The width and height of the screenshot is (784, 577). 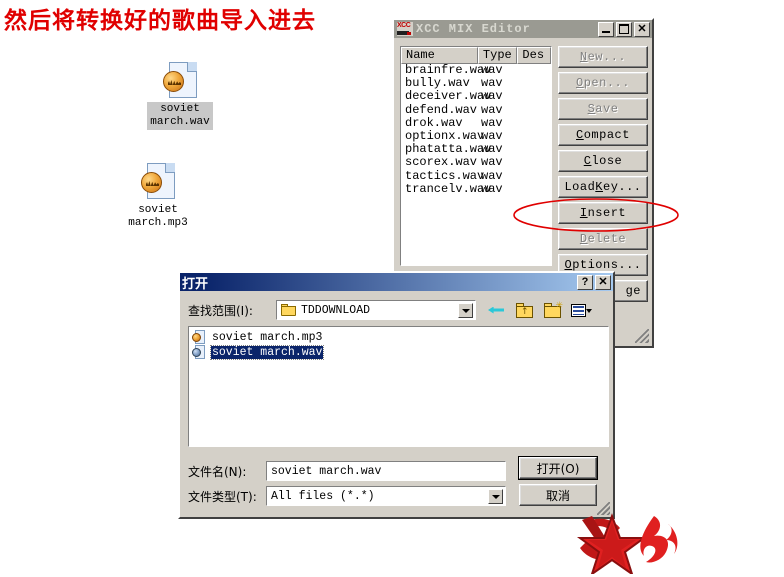 I want to click on mix-file-name: deceiver.wav, so click(x=448, y=96).